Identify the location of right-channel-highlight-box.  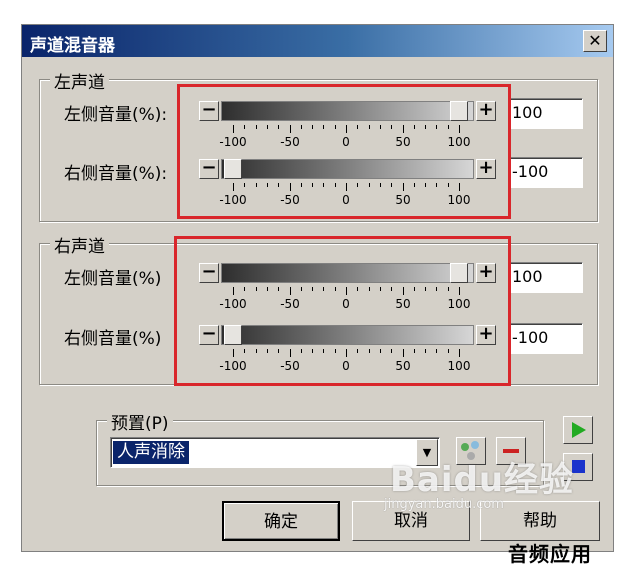
(342, 311).